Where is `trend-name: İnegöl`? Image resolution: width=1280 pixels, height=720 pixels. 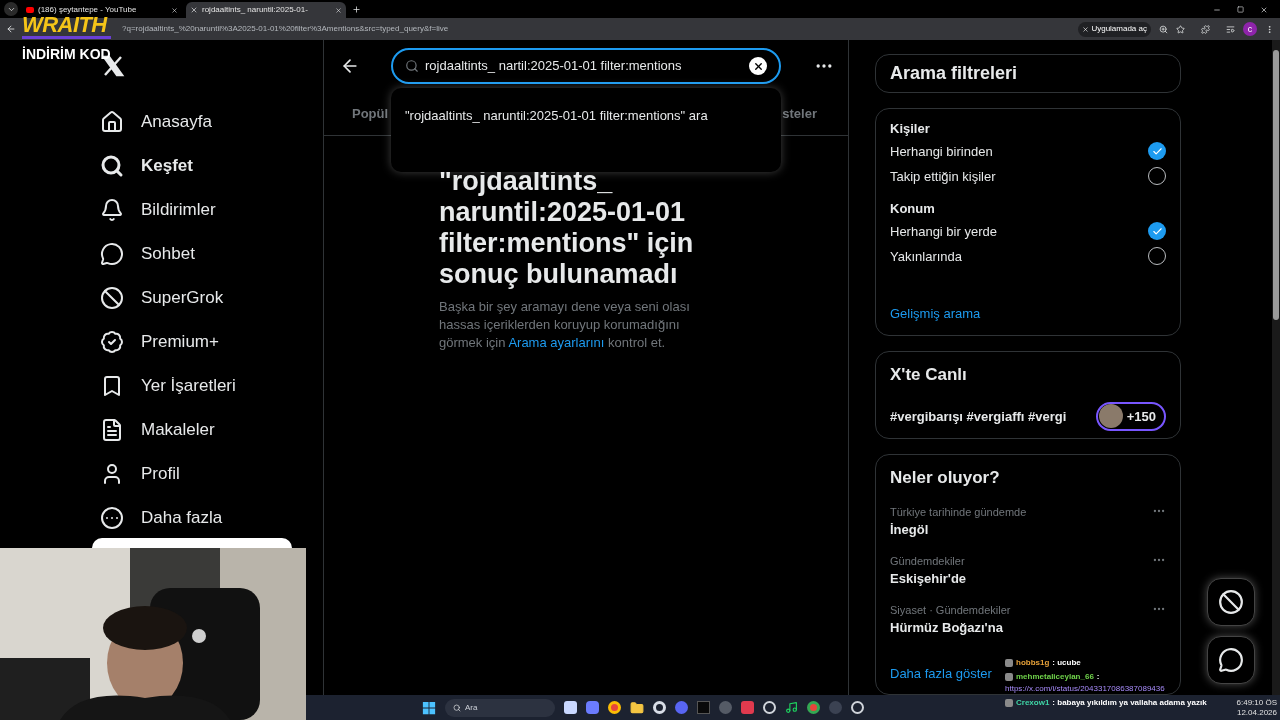
trend-name: İnegöl is located at coordinates (910, 530).